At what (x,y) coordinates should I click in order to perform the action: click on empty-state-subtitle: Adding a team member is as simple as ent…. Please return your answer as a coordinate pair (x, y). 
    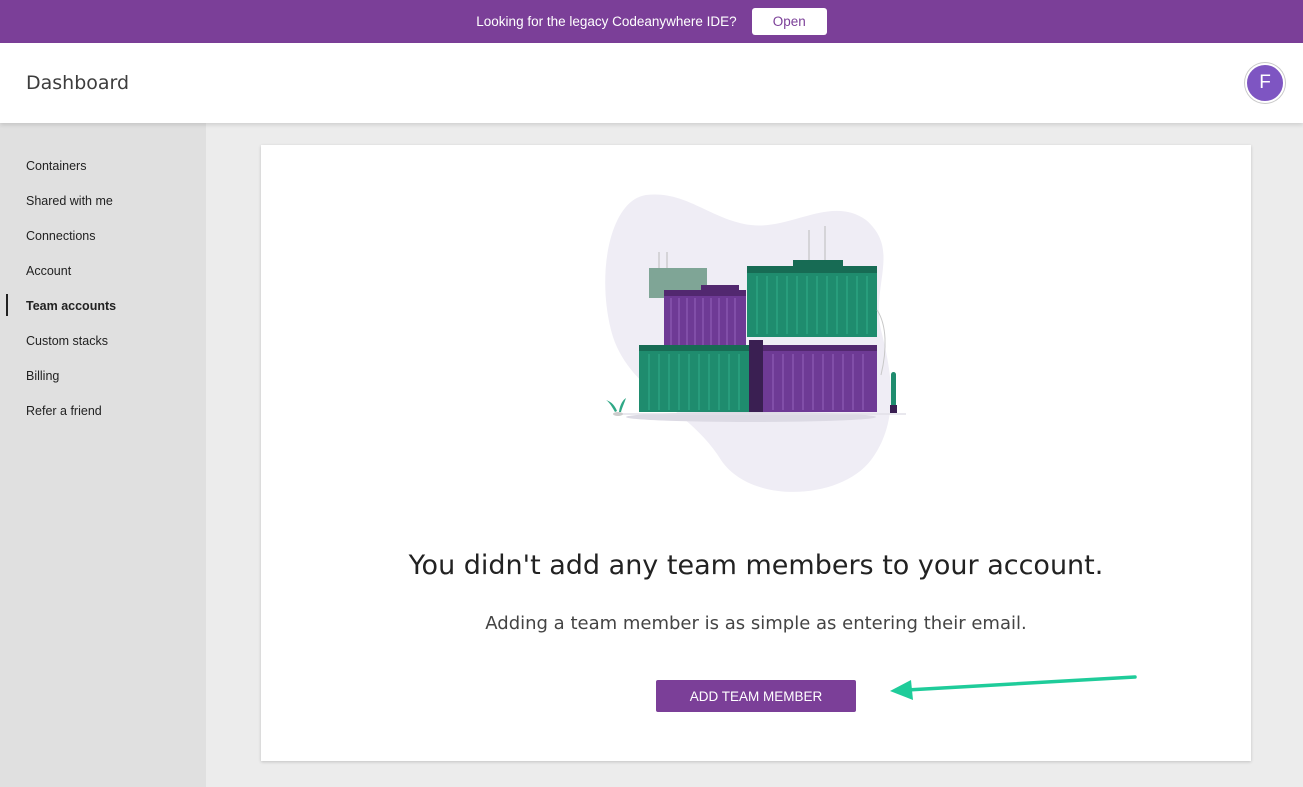
    Looking at the image, I should click on (756, 623).